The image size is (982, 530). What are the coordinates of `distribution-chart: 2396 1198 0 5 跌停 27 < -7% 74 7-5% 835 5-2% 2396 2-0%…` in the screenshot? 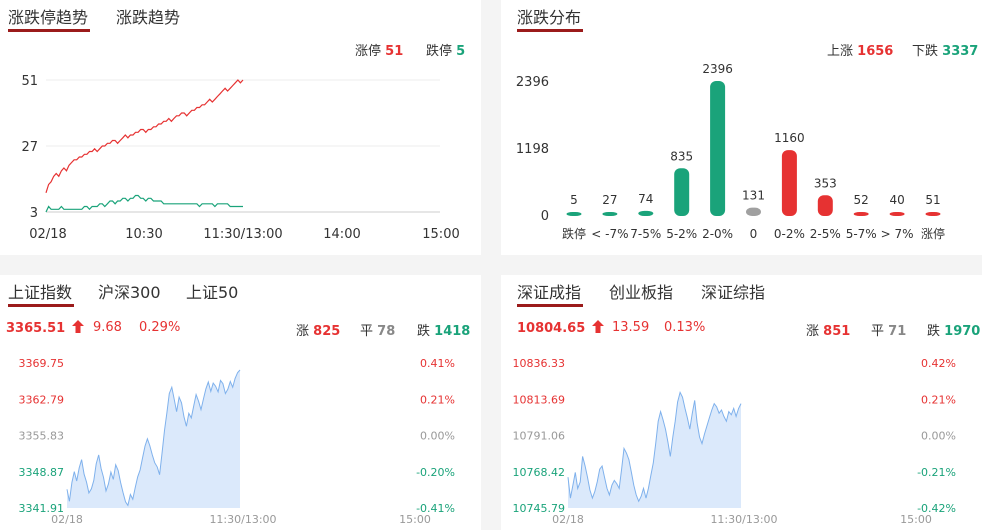 It's located at (730, 151).